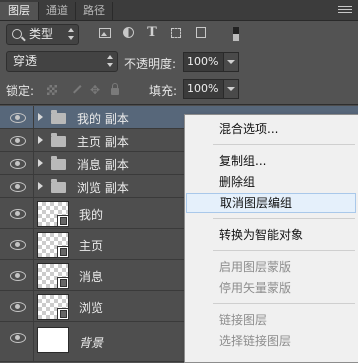 The width and height of the screenshot is (358, 363). I want to click on blend-row: 穿透 不透明度: 100%, so click(179, 61).